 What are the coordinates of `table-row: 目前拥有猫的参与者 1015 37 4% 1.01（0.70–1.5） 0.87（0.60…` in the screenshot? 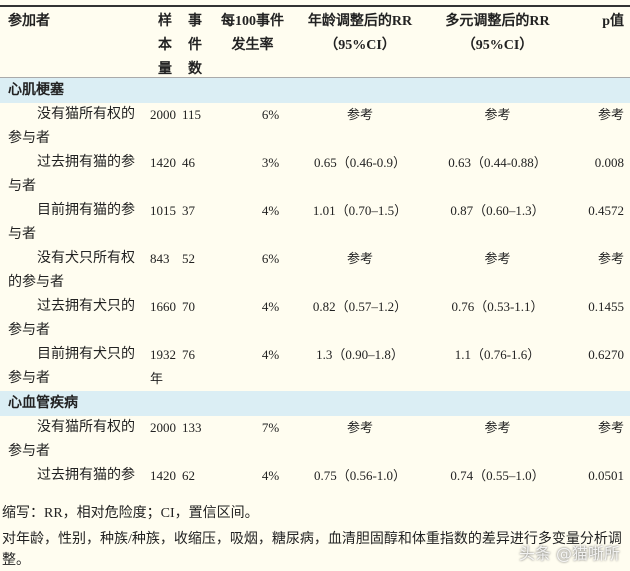 It's located at (315, 223).